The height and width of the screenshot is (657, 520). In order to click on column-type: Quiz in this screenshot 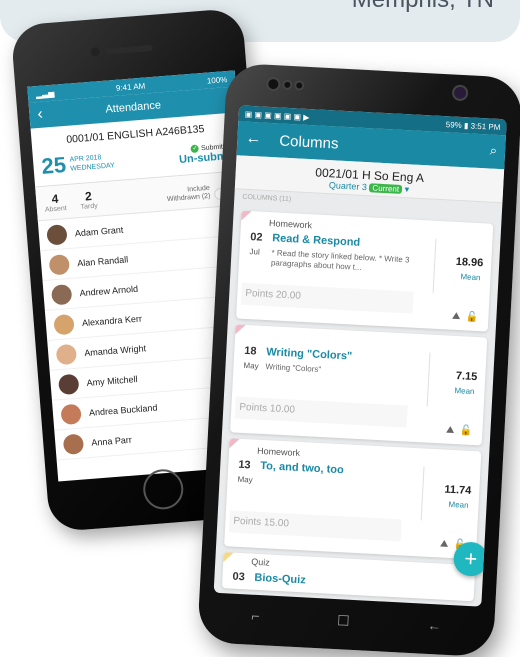, I will do `click(261, 562)`.